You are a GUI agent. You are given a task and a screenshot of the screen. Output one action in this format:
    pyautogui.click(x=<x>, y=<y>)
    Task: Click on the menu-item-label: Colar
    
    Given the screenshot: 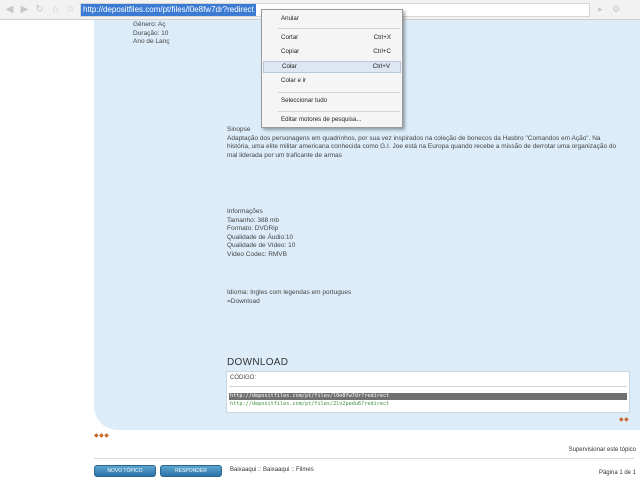 What is the action you would take?
    pyautogui.click(x=289, y=66)
    